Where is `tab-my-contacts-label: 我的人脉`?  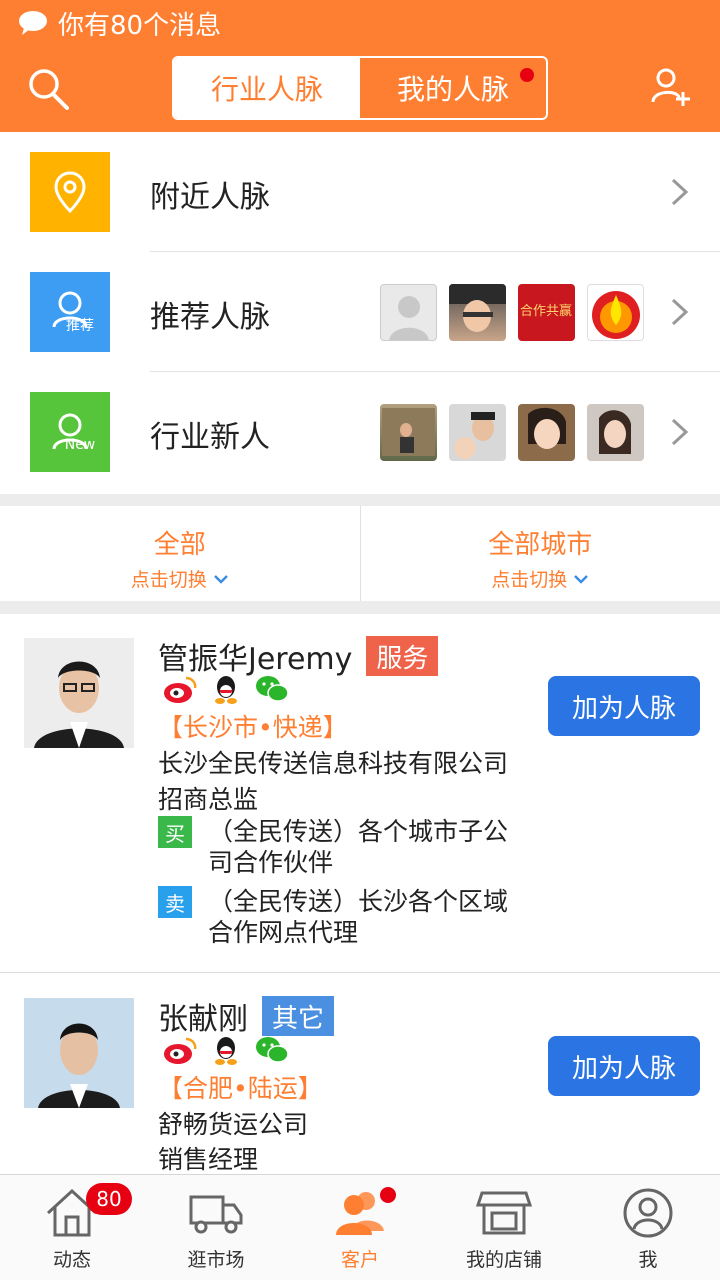
tab-my-contacts-label: 我的人脉 is located at coordinates (452, 89).